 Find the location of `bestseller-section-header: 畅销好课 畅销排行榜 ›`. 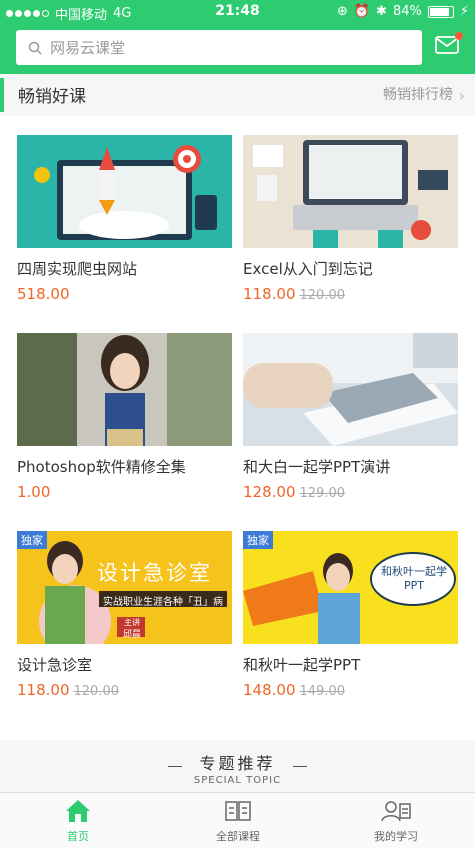

bestseller-section-header: 畅销好课 畅销排行榜 › is located at coordinates (237, 95).